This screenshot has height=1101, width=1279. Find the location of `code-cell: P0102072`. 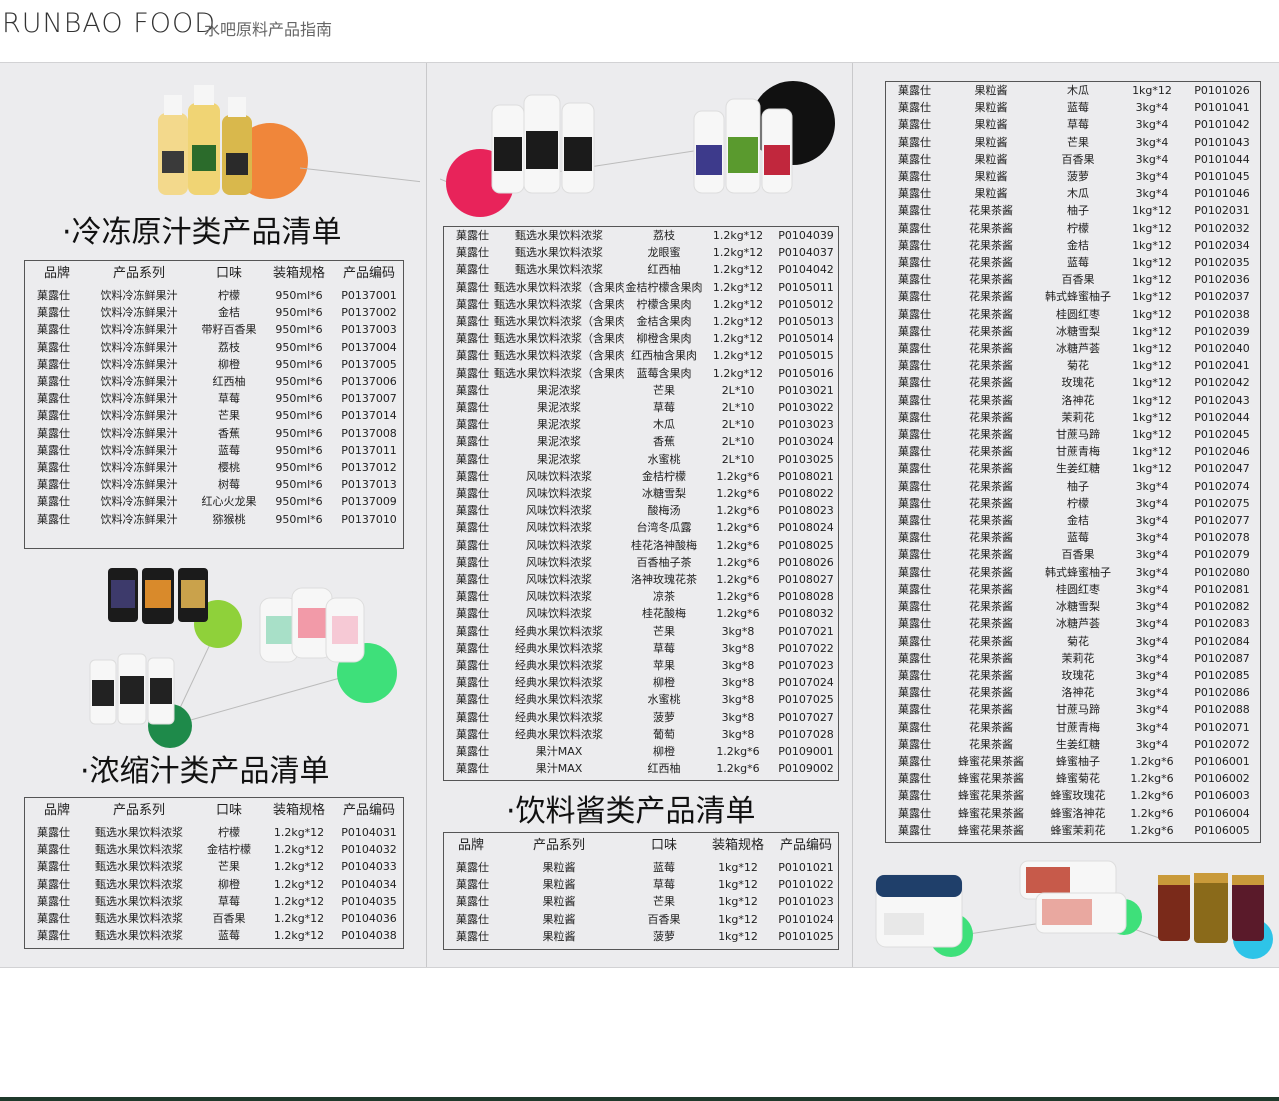

code-cell: P0102072 is located at coordinates (1222, 744).